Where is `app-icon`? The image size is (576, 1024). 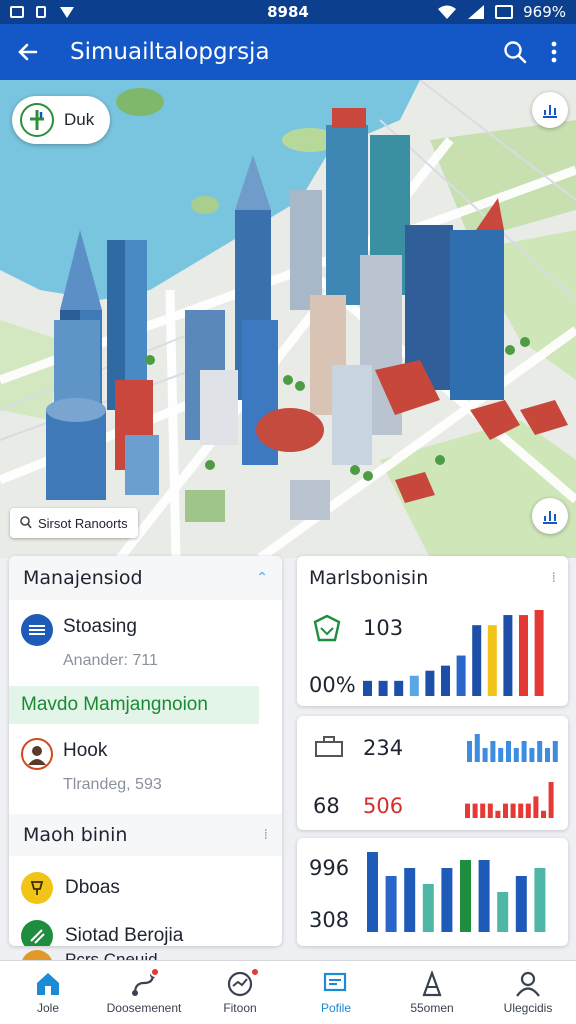 app-icon is located at coordinates (67, 12).